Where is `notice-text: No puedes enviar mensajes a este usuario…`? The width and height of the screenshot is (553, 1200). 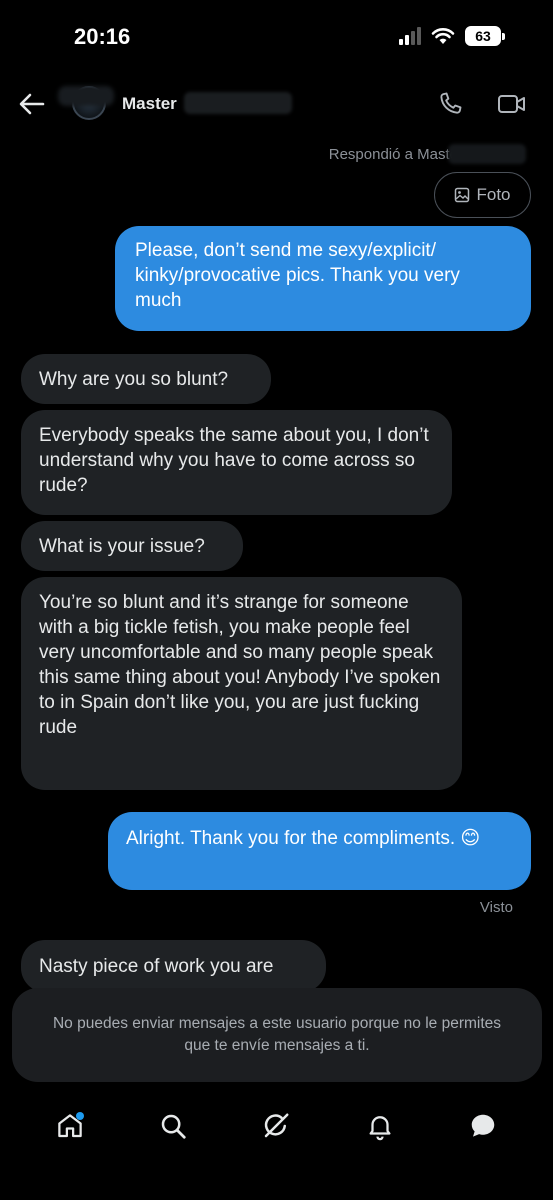 notice-text: No puedes enviar mensajes a este usuario… is located at coordinates (277, 1034).